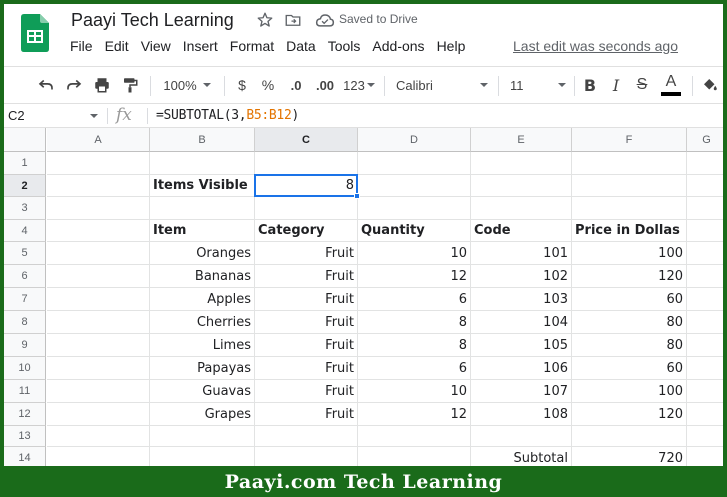 This screenshot has width=727, height=497. I want to click on cell-e7: 103, so click(521, 299).